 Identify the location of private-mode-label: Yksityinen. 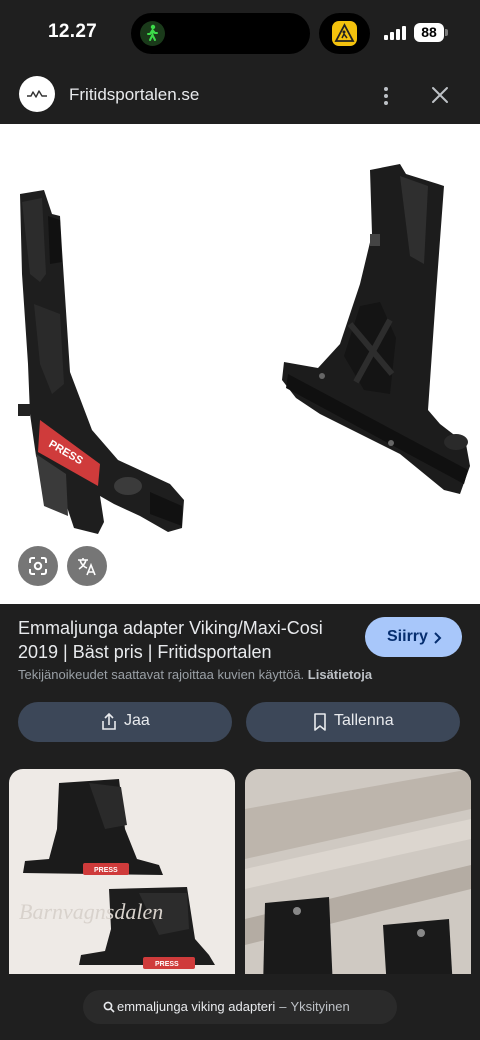
(320, 1006).